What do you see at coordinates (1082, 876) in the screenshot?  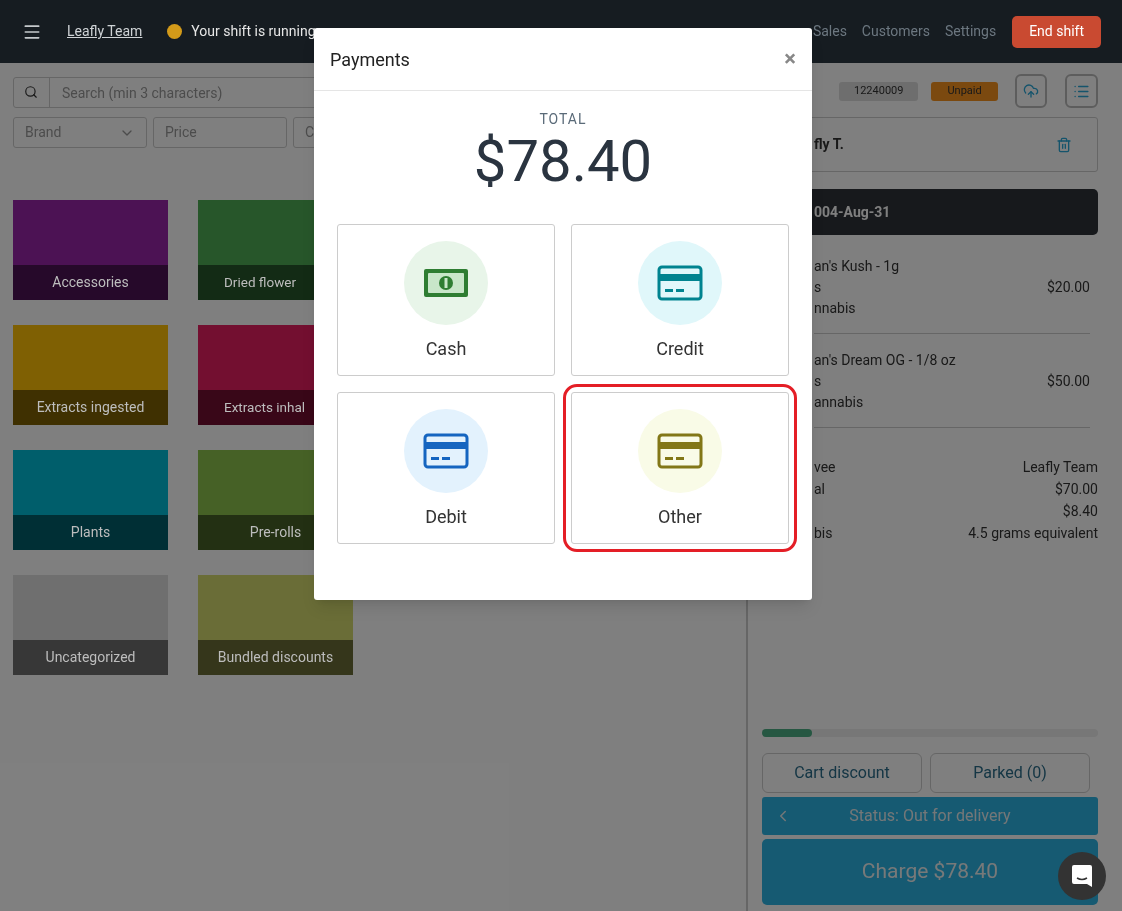 I see `chat-icon` at bounding box center [1082, 876].